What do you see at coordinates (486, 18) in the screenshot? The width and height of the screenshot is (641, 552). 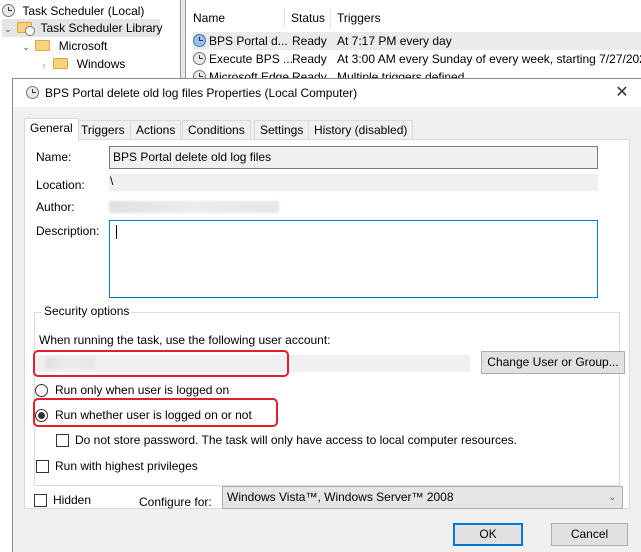 I see `column-header-triggers: Triggers` at bounding box center [486, 18].